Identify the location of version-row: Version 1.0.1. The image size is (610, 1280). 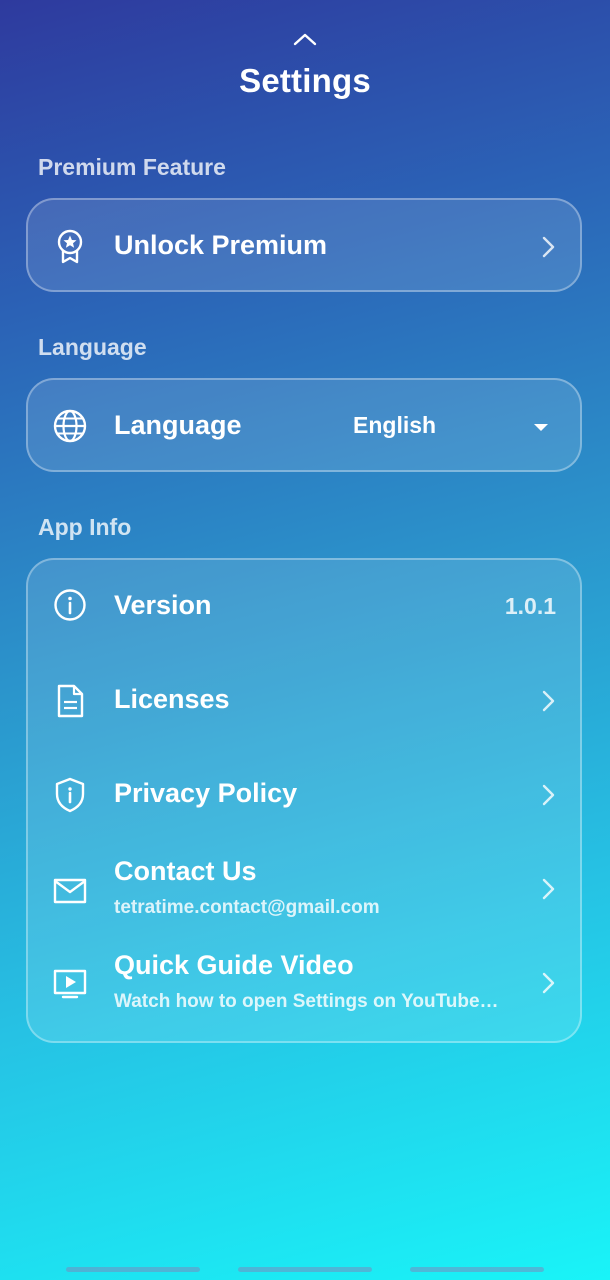
(304, 607).